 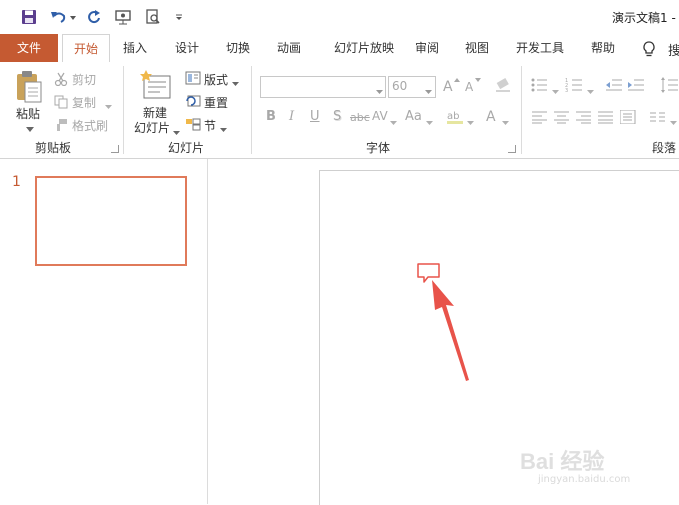 What do you see at coordinates (664, 148) in the screenshot?
I see `paragraph-group-label: 段落` at bounding box center [664, 148].